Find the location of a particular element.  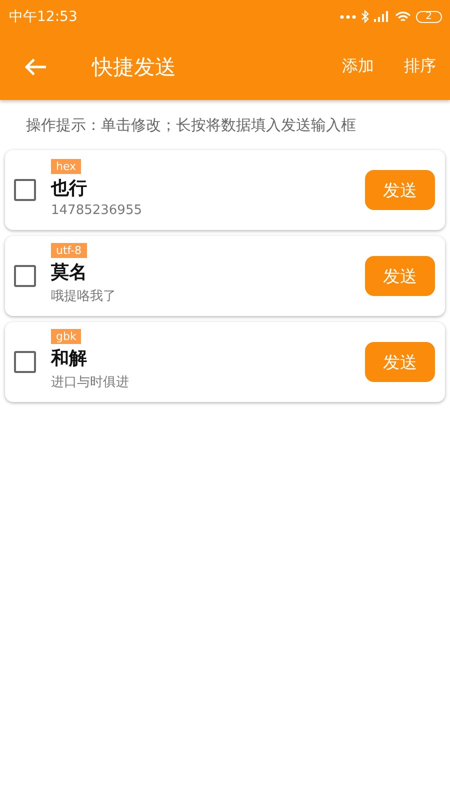

encoding-tag: utf-8 is located at coordinates (69, 250).